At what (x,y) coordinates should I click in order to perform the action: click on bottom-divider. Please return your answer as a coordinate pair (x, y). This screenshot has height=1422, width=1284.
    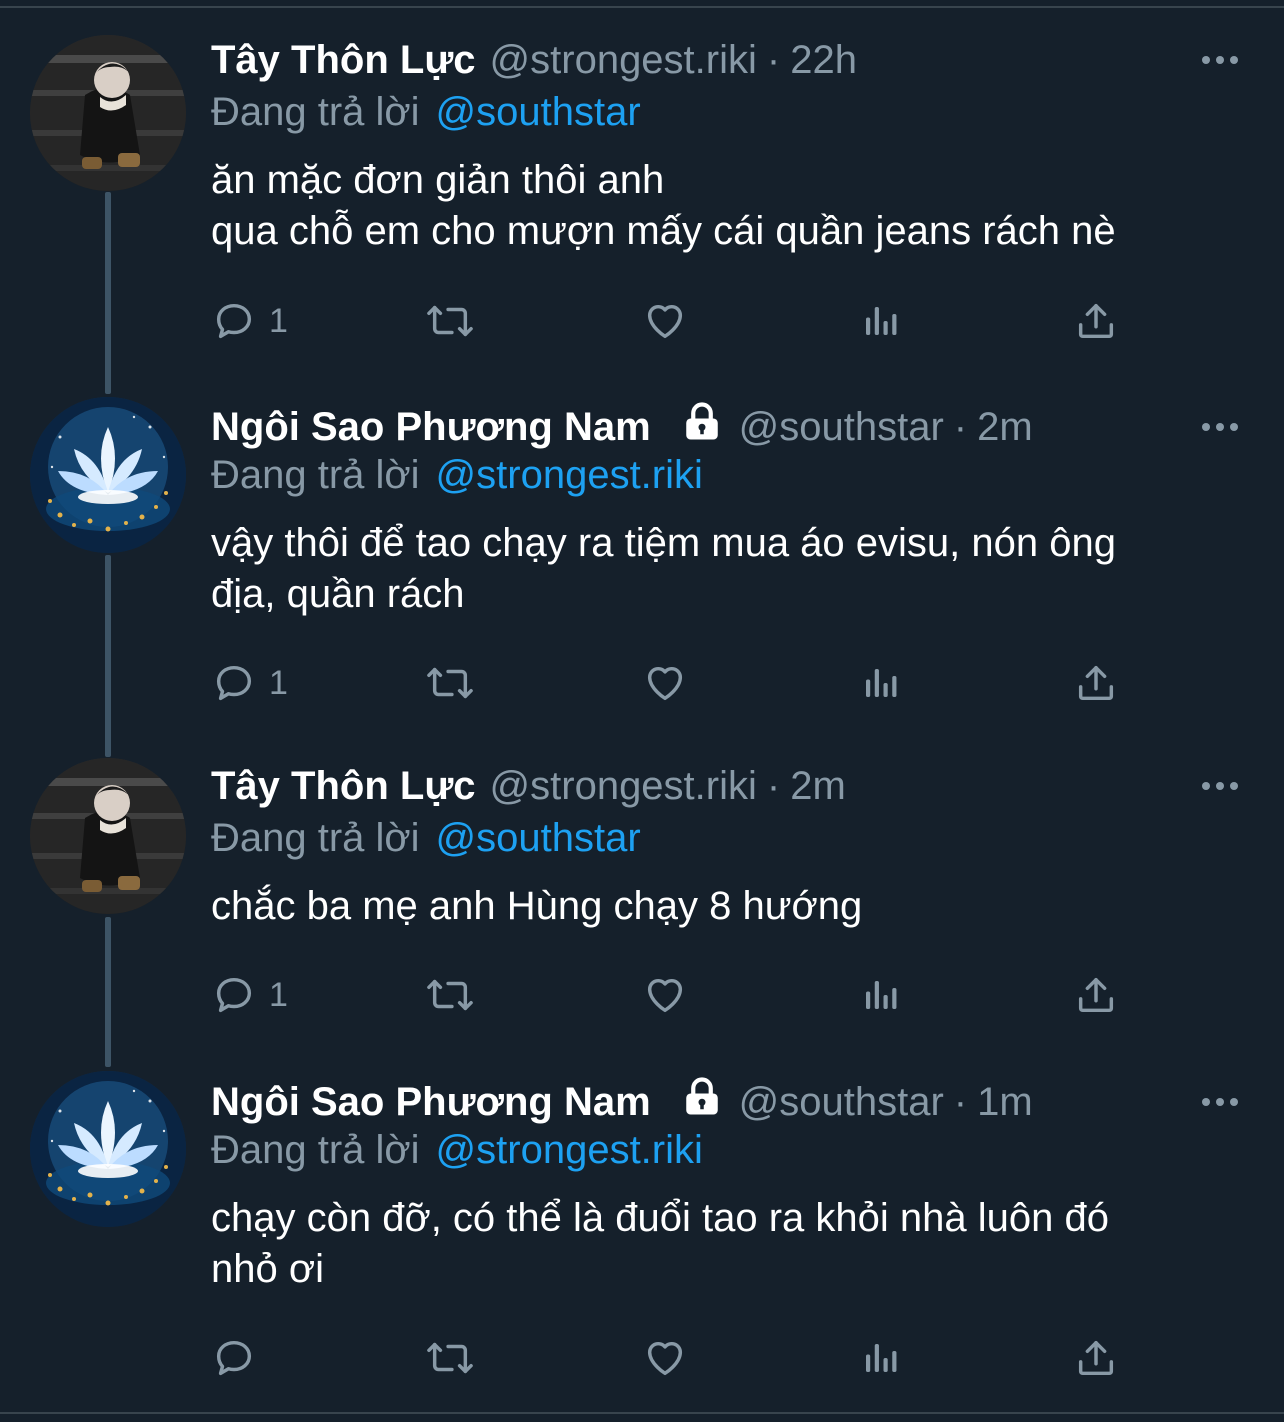
    Looking at the image, I should click on (642, 1413).